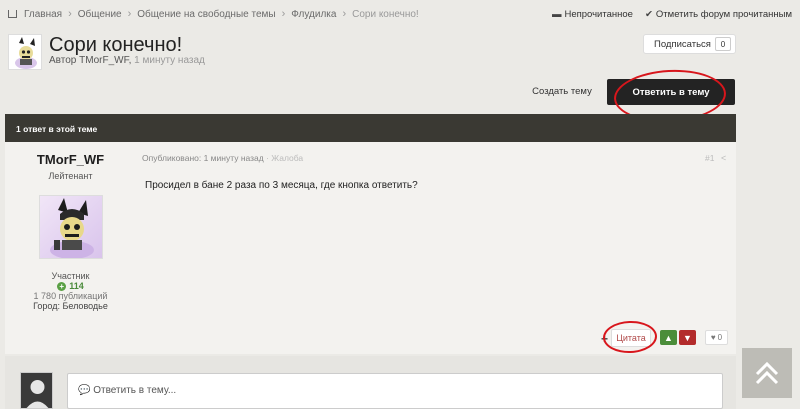  Describe the element at coordinates (720, 337) in the screenshot. I see `like-count: 0` at that location.